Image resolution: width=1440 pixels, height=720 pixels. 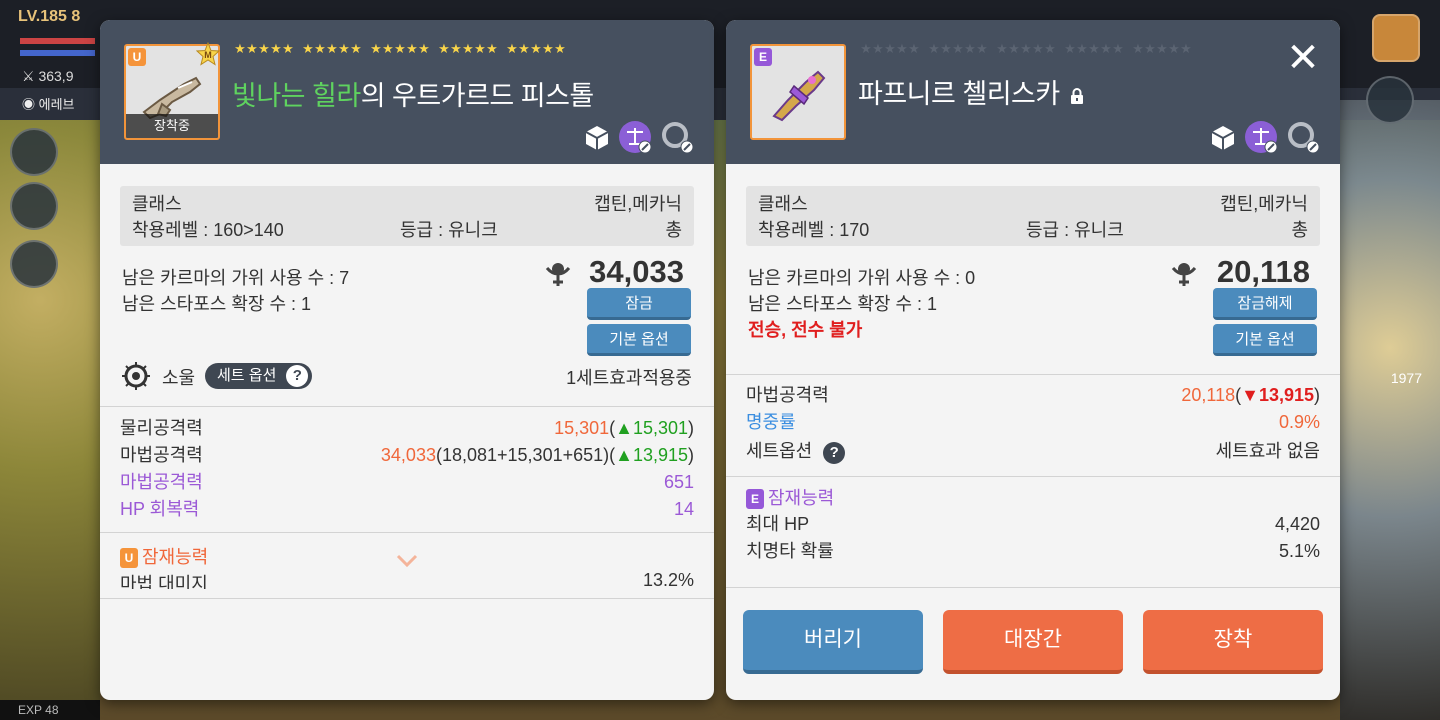 What do you see at coordinates (129, 558) in the screenshot?
I see `potential-grade-badge: U` at bounding box center [129, 558].